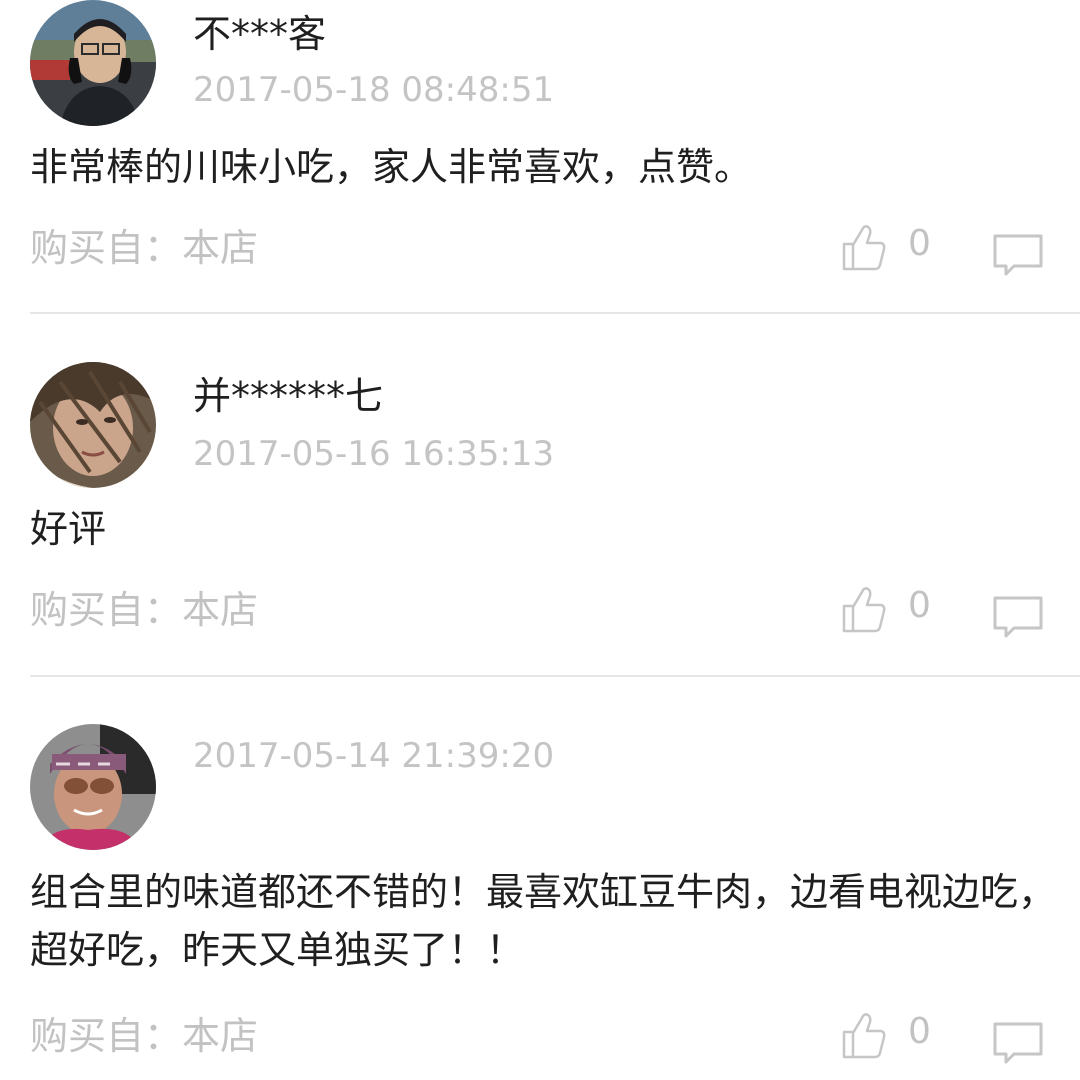  I want to click on review-timestamp: 2017-05-14 21:39:20, so click(374, 756).